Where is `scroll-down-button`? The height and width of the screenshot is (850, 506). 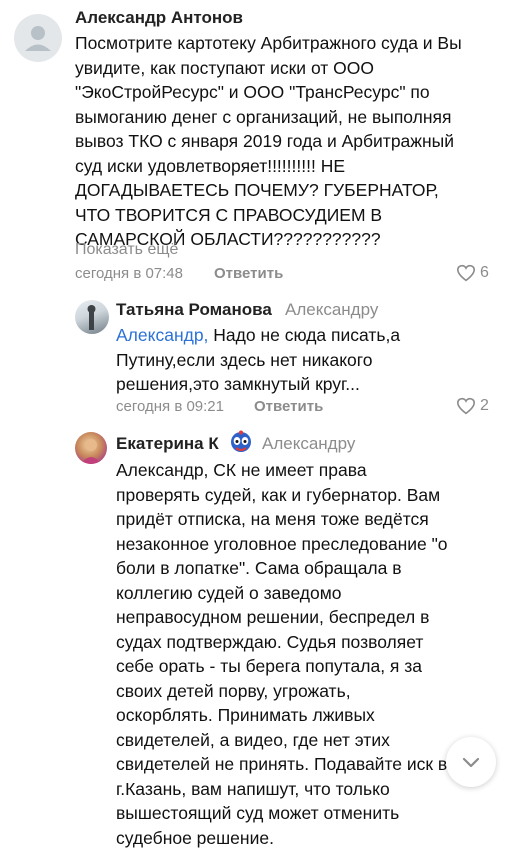
scroll-down-button is located at coordinates (471, 762).